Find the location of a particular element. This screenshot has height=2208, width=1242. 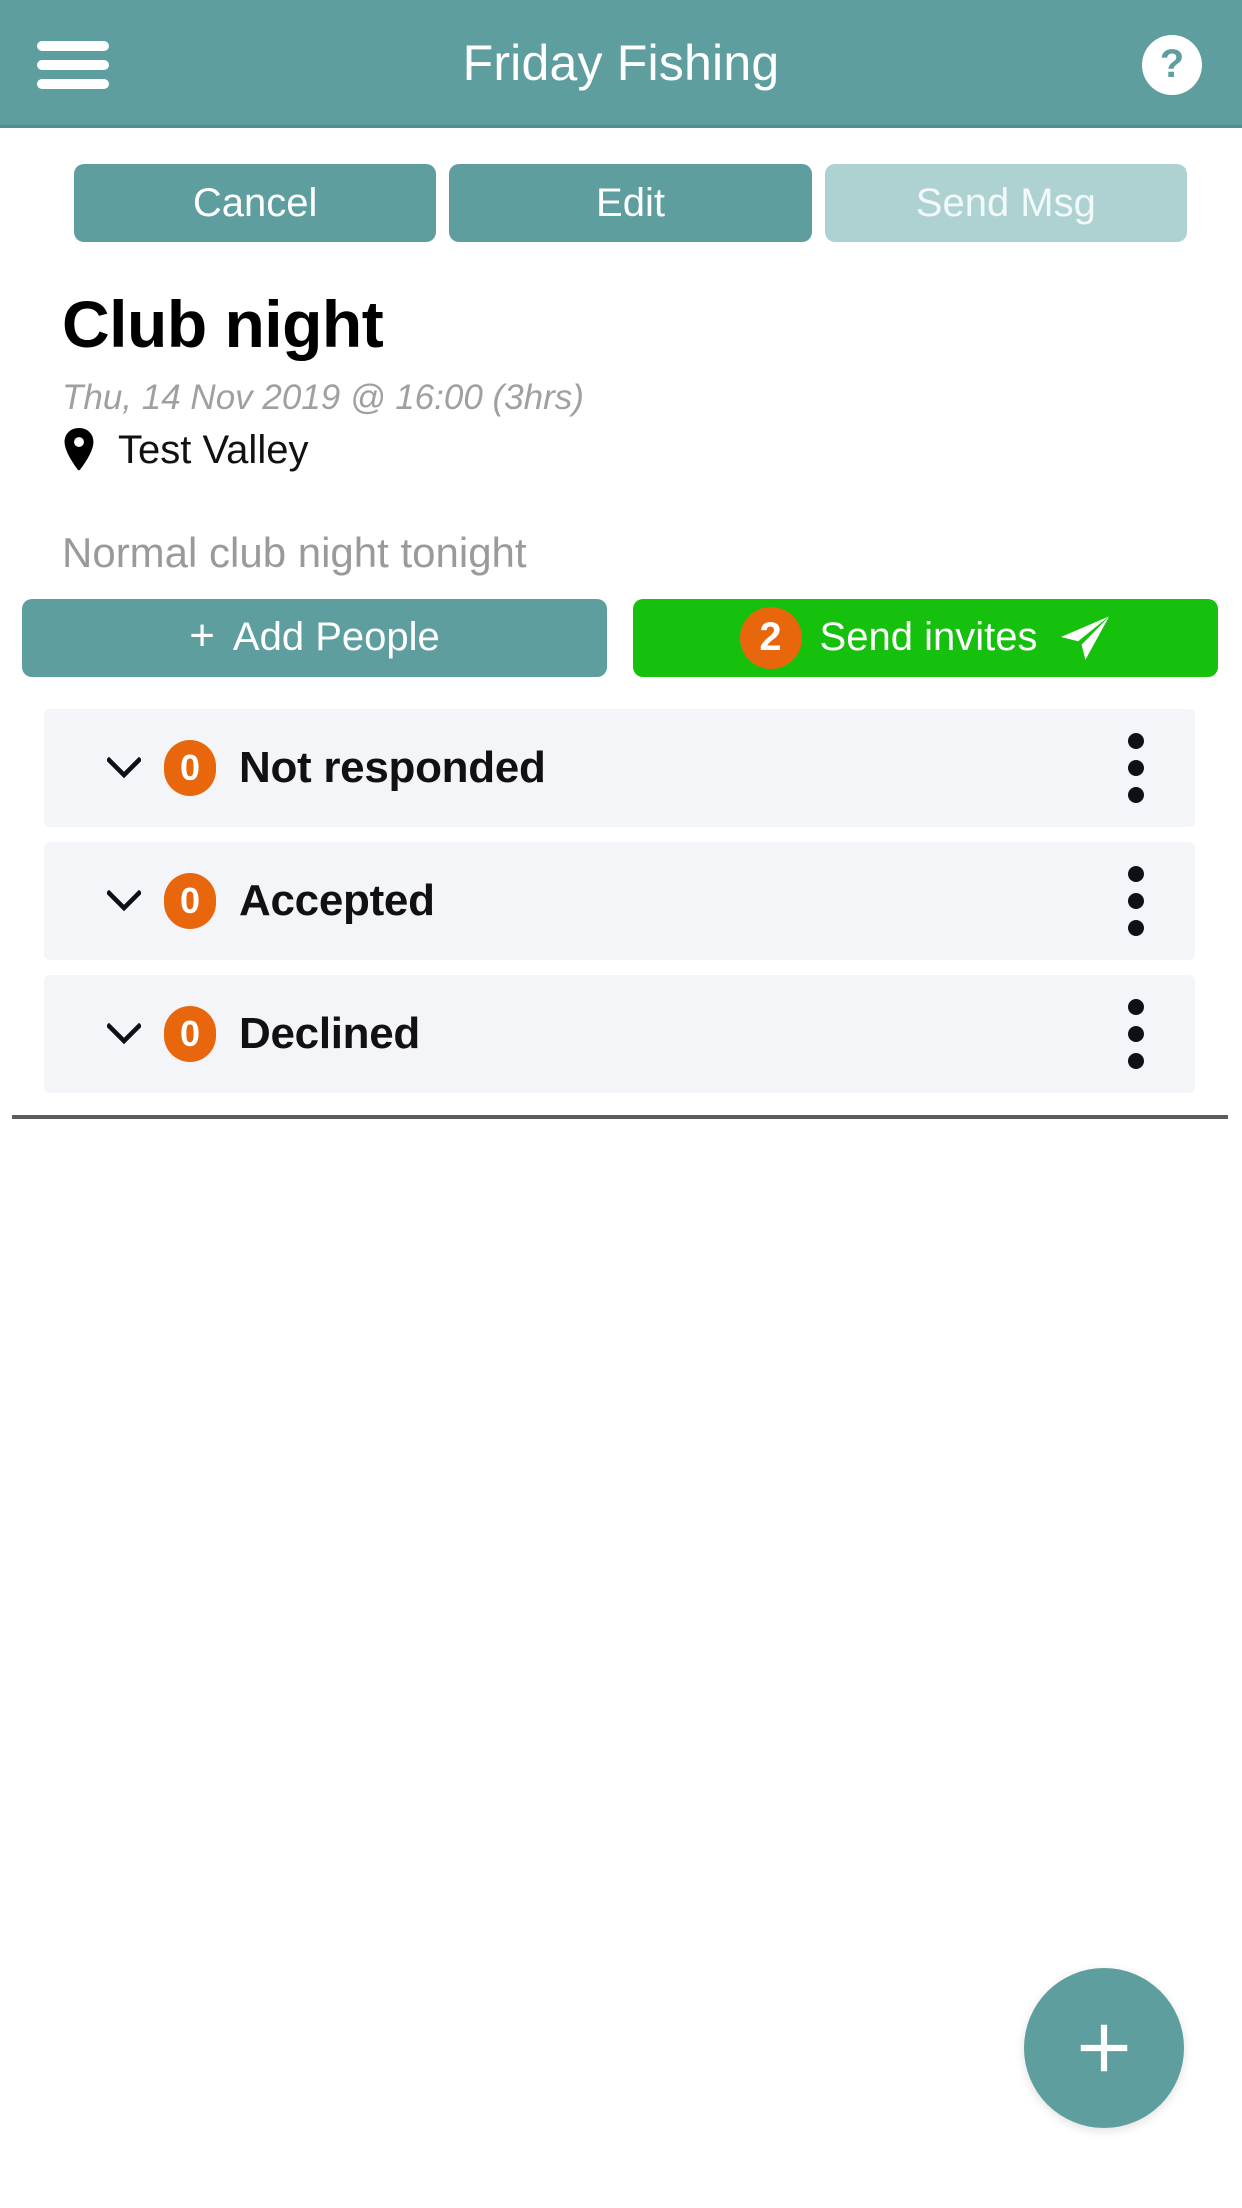

send-invites-label: Send invites is located at coordinates (928, 637).